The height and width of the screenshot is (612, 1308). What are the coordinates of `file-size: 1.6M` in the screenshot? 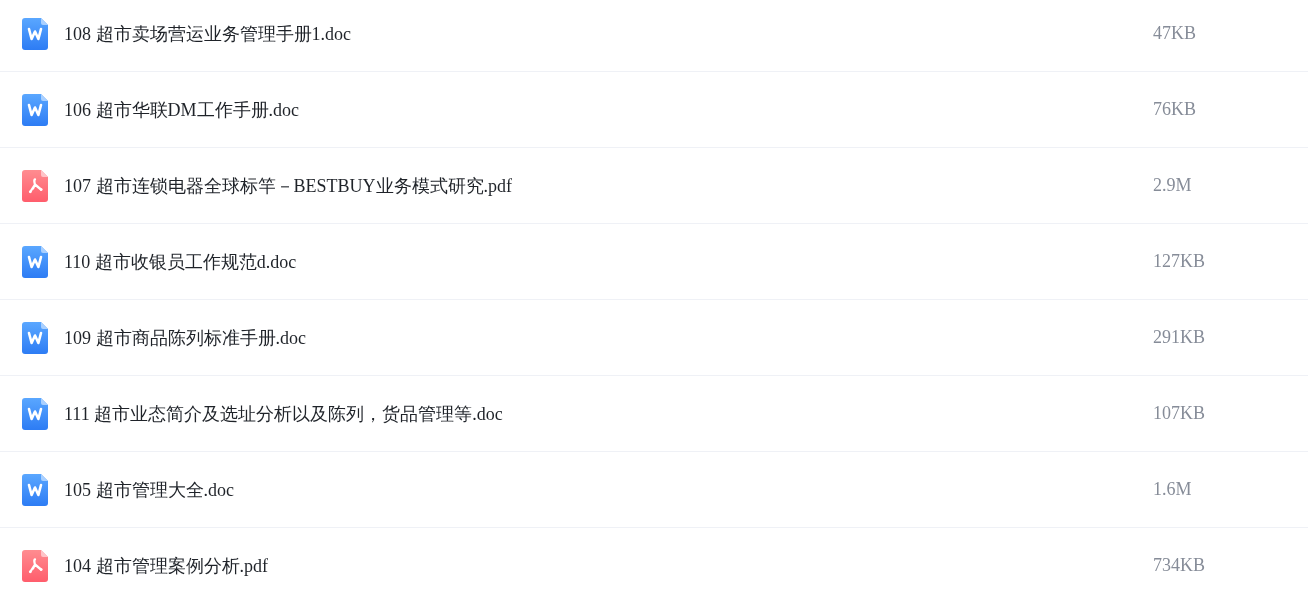 It's located at (1172, 489).